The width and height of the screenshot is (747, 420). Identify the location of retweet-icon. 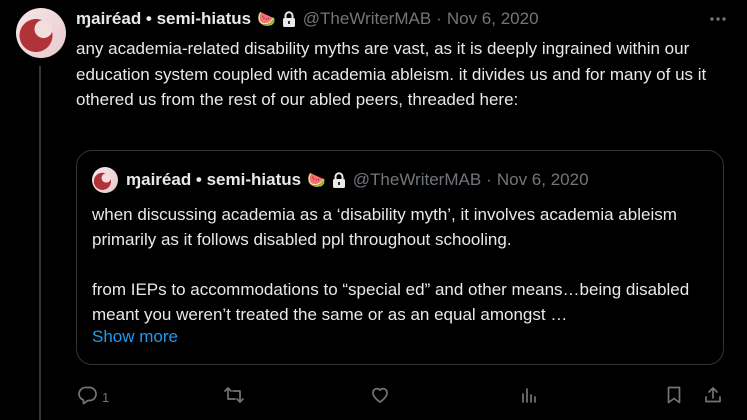
(234, 395).